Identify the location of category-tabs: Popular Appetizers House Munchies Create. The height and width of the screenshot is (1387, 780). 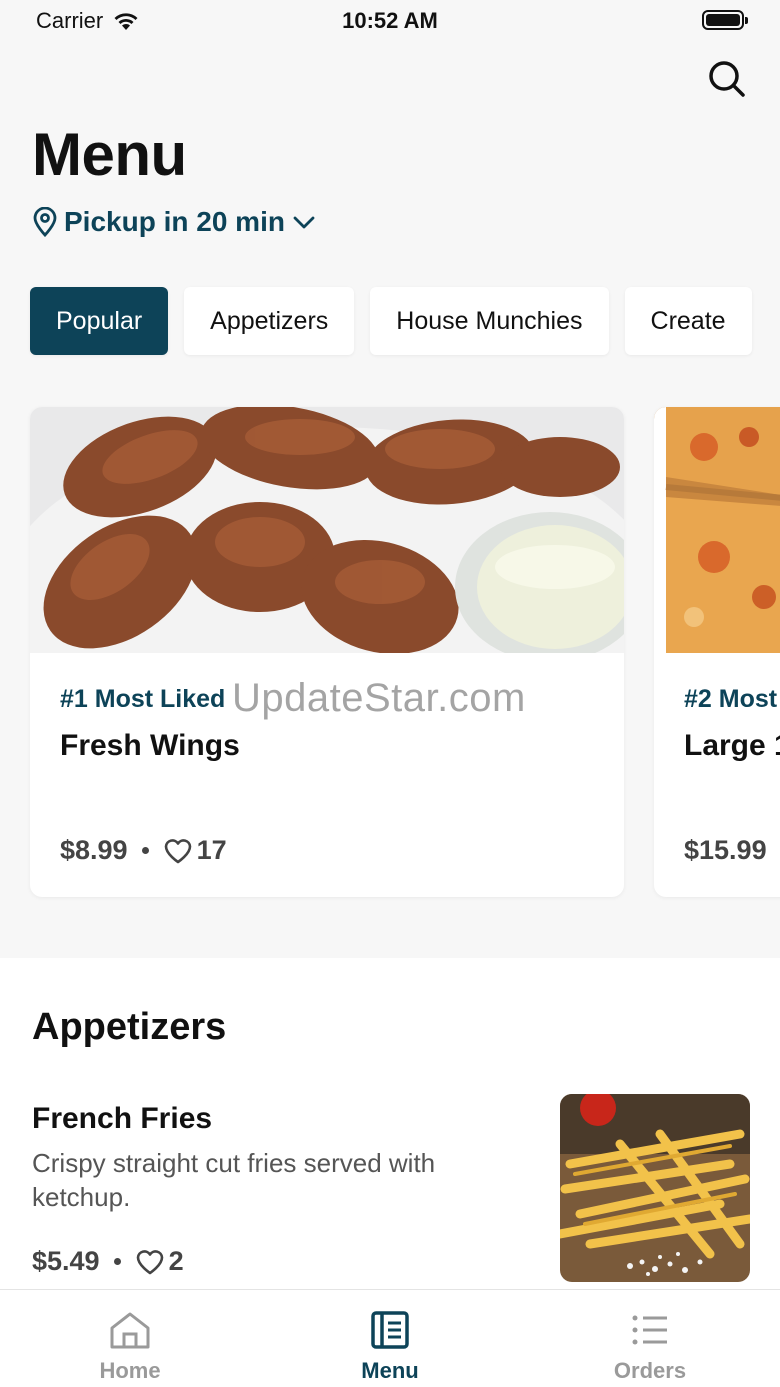
(391, 321).